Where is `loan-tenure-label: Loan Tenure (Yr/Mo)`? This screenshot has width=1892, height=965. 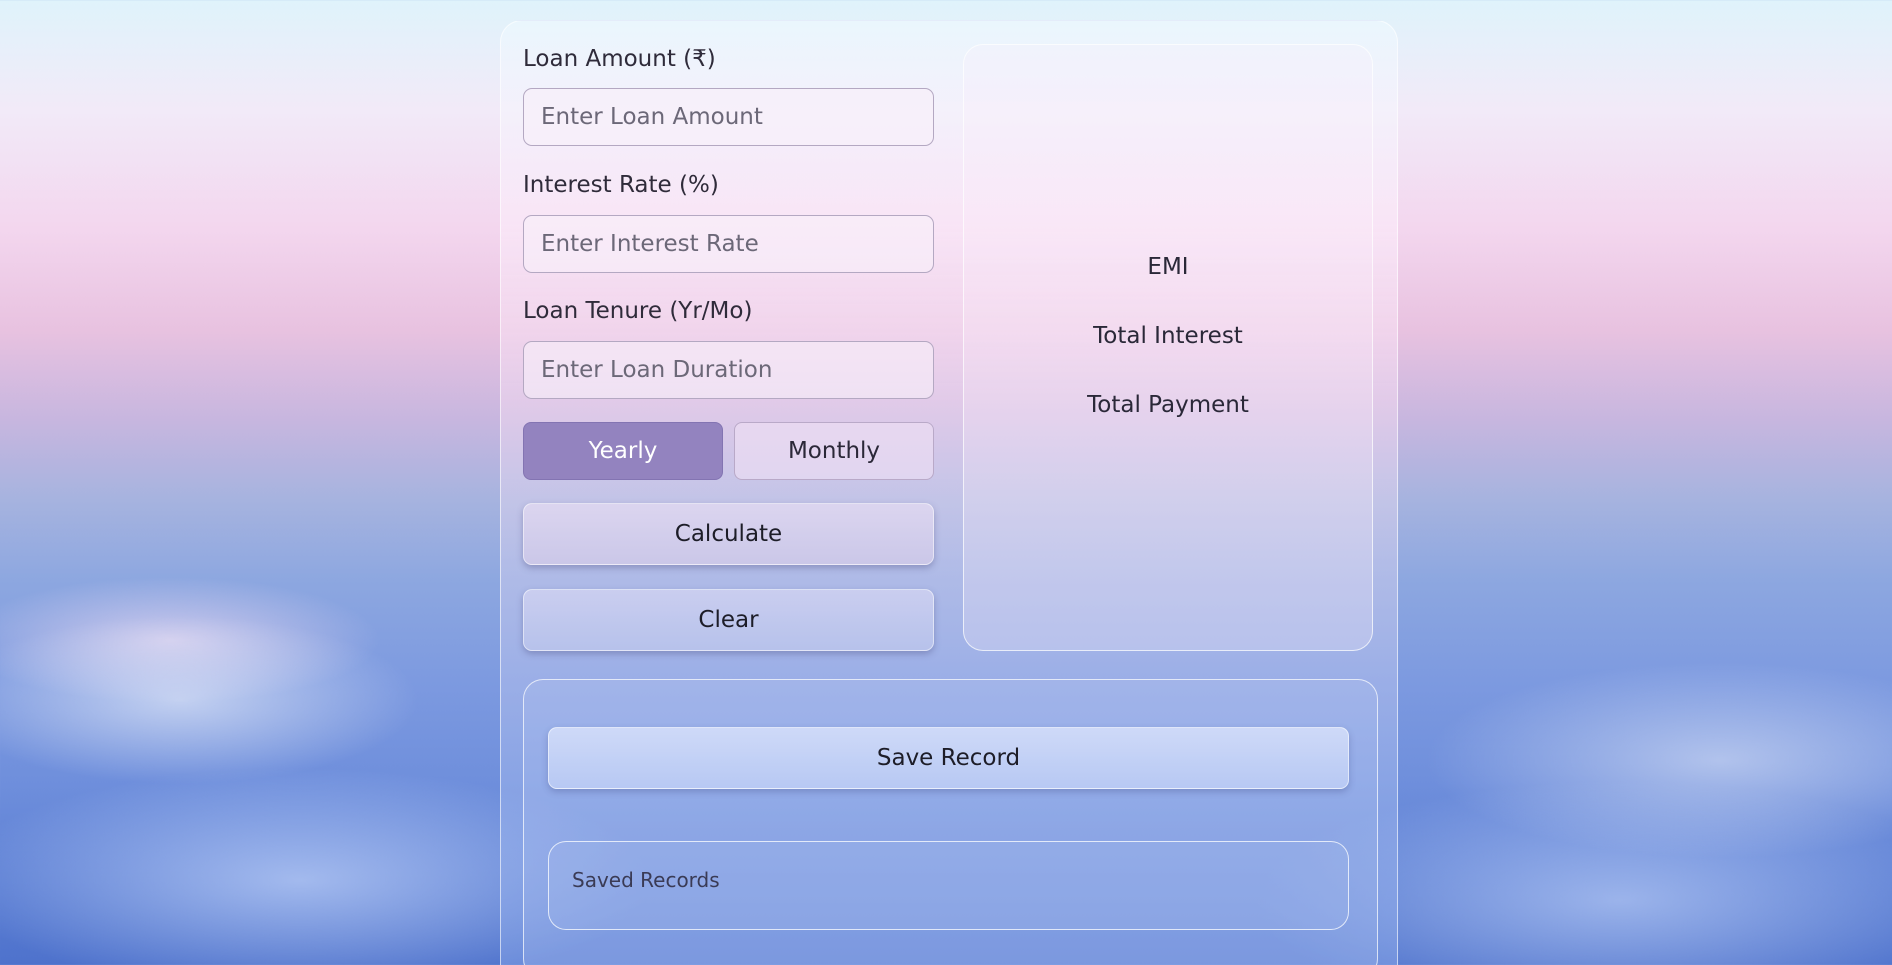 loan-tenure-label: Loan Tenure (Yr/Mo) is located at coordinates (638, 311).